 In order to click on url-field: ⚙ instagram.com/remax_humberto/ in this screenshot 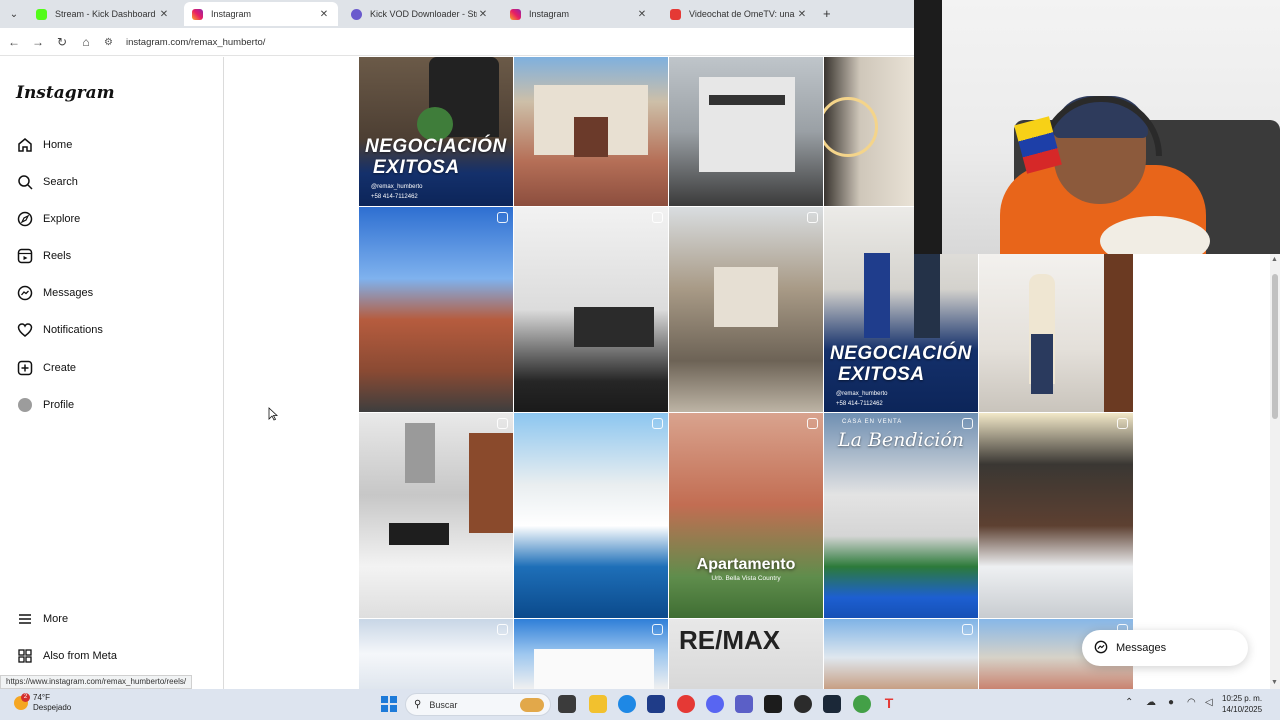, I will do `click(504, 42)`.